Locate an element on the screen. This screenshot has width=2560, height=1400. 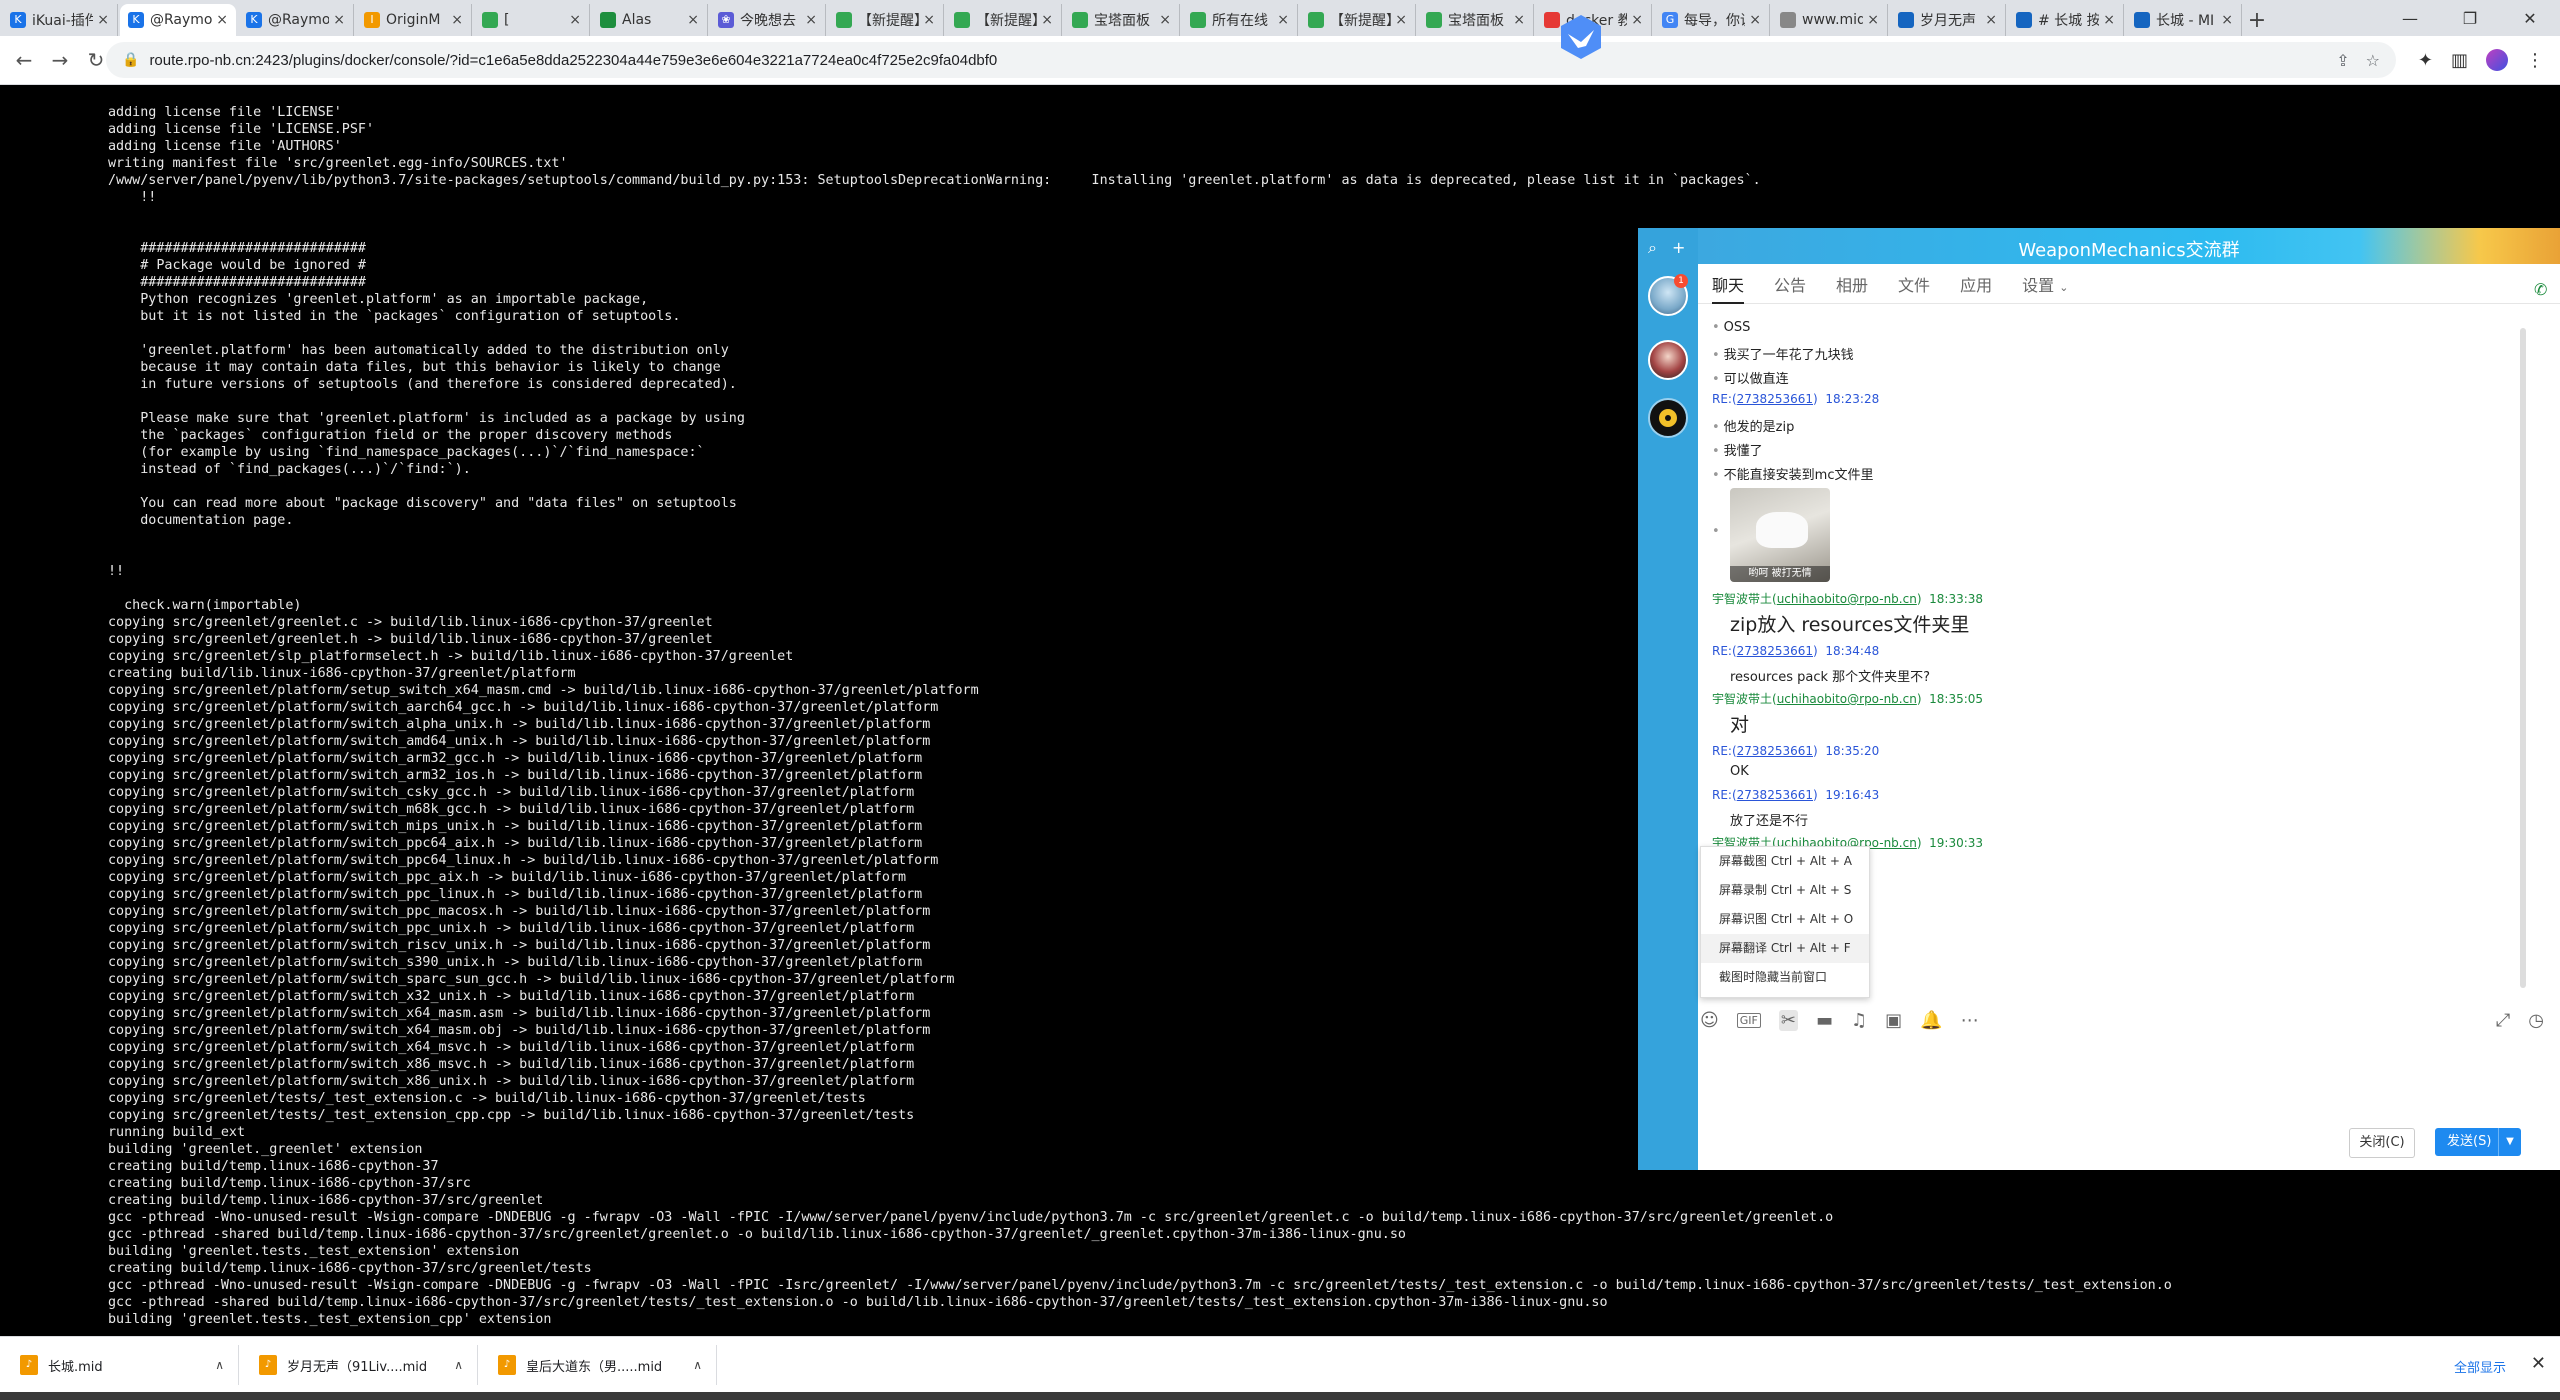
browser-tab: [× is located at coordinates (532, 20).